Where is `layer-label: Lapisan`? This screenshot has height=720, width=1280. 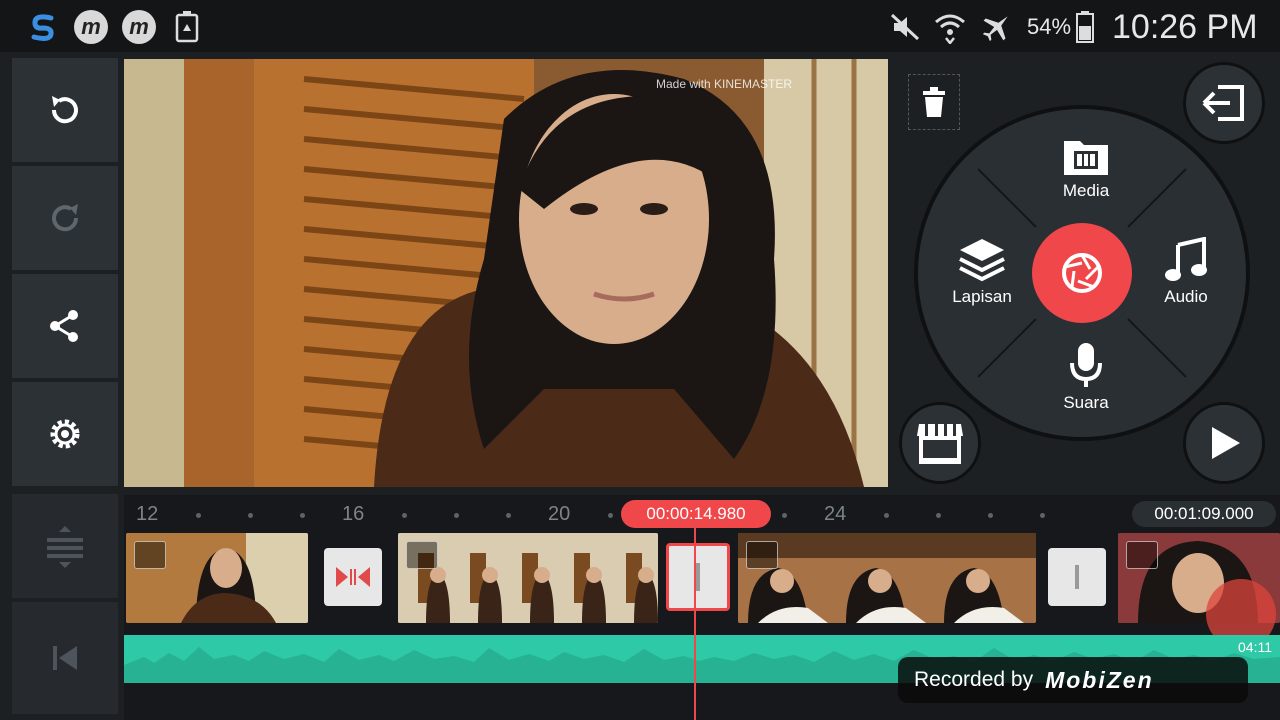 layer-label: Lapisan is located at coordinates (982, 296).